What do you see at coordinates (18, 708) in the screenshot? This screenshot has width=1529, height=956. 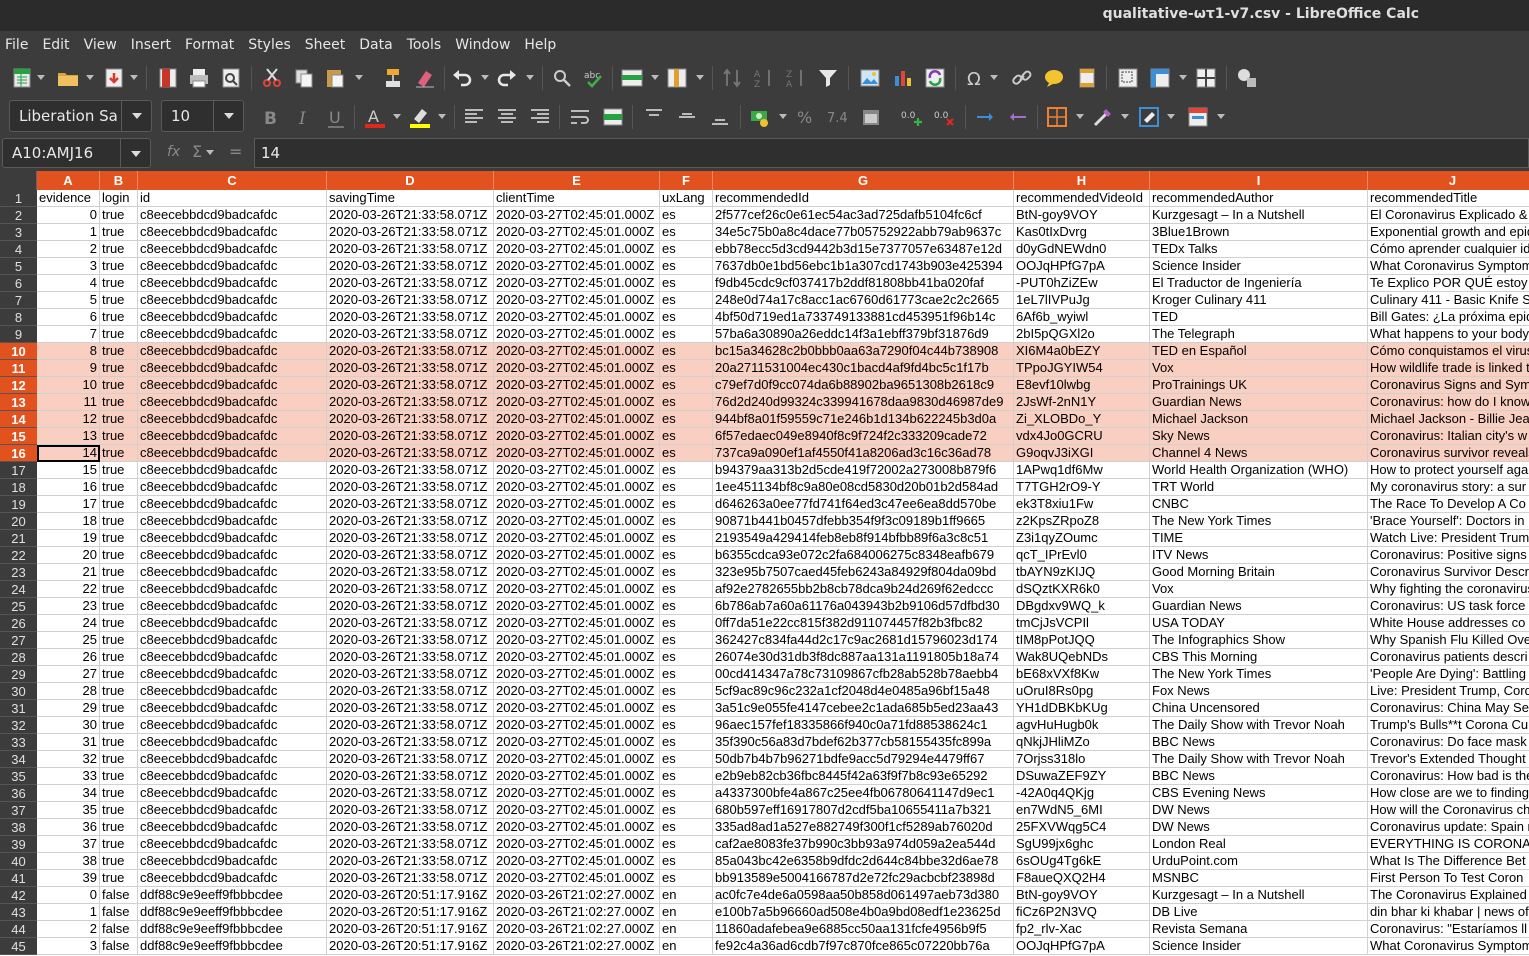 I see `row-header: 31` at bounding box center [18, 708].